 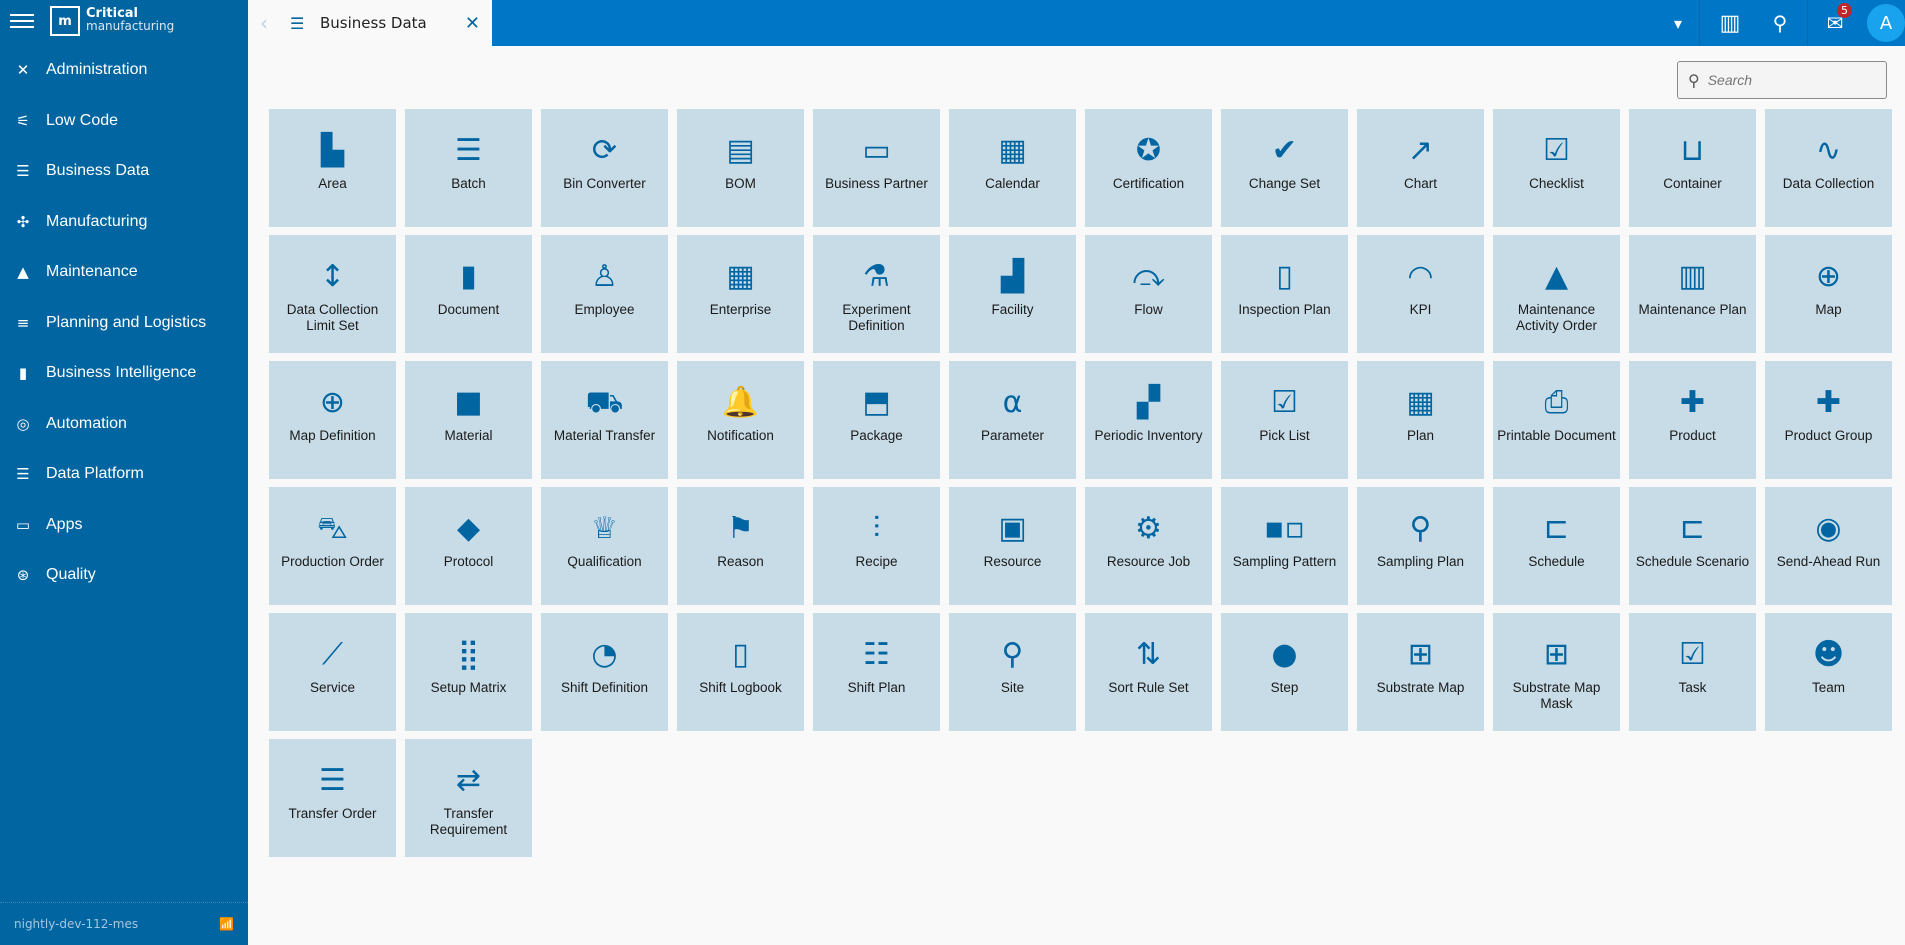 I want to click on tile-certification: ✪ Certification, so click(x=1148, y=168).